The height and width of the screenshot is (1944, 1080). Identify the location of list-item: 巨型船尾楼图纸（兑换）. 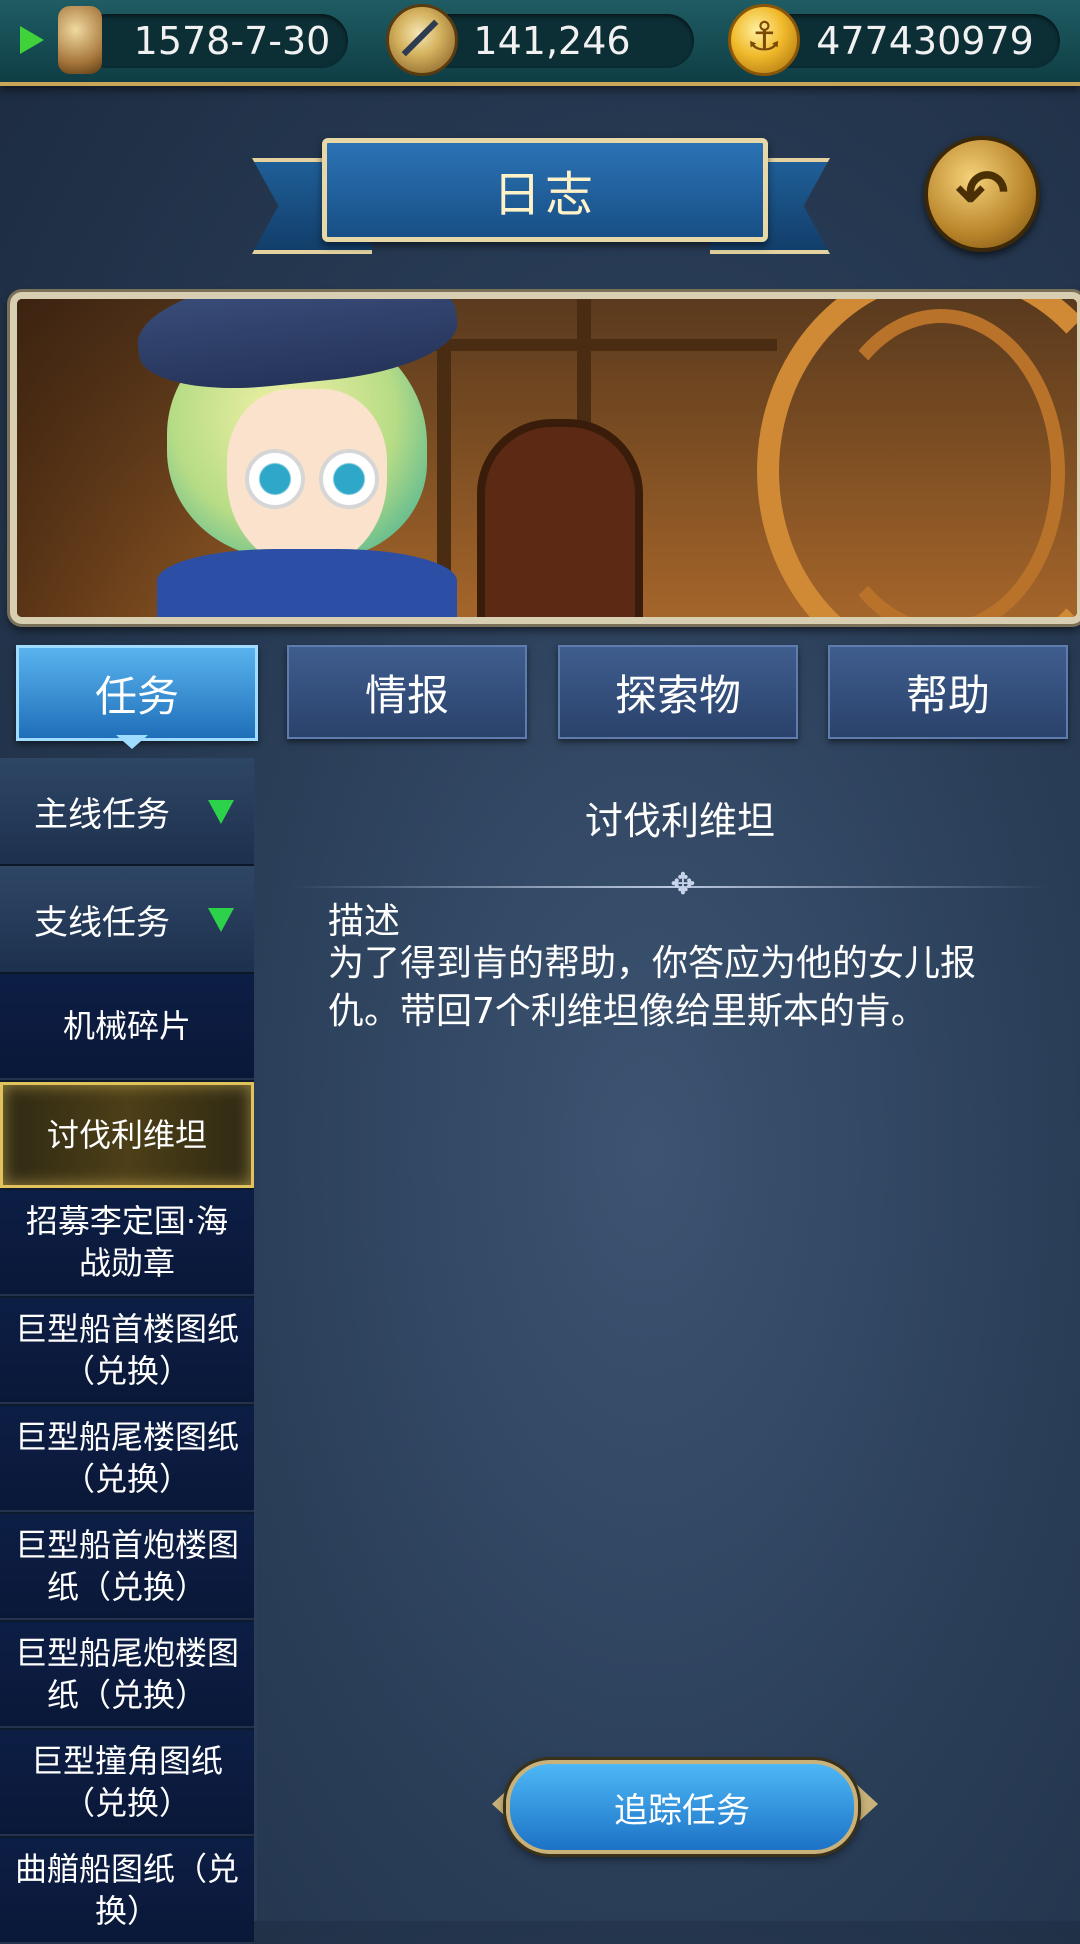
(127, 1459).